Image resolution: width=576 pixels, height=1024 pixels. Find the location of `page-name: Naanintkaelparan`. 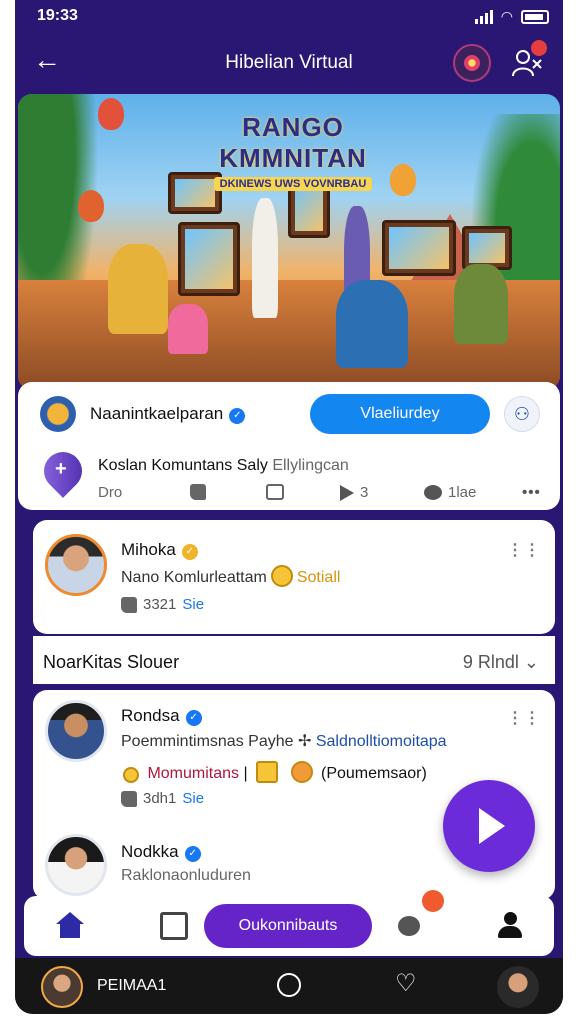

page-name: Naanintkaelparan is located at coordinates (157, 413).